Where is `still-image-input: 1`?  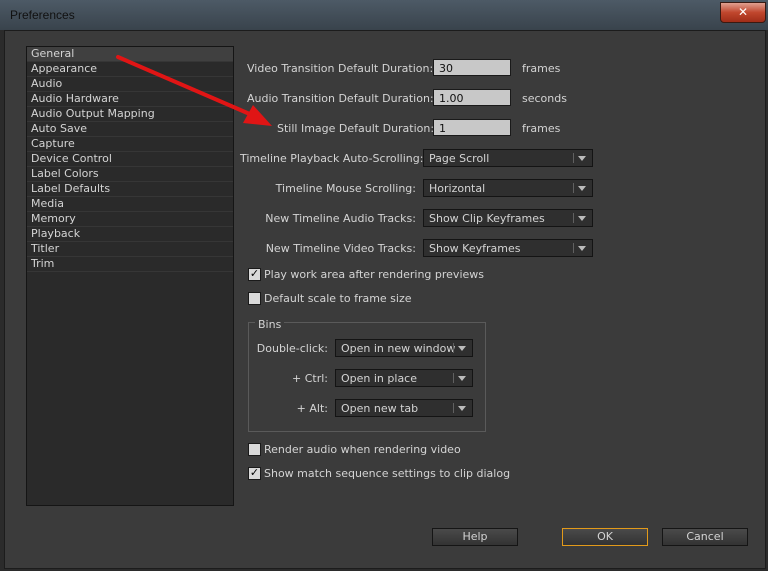
still-image-input: 1 is located at coordinates (472, 127).